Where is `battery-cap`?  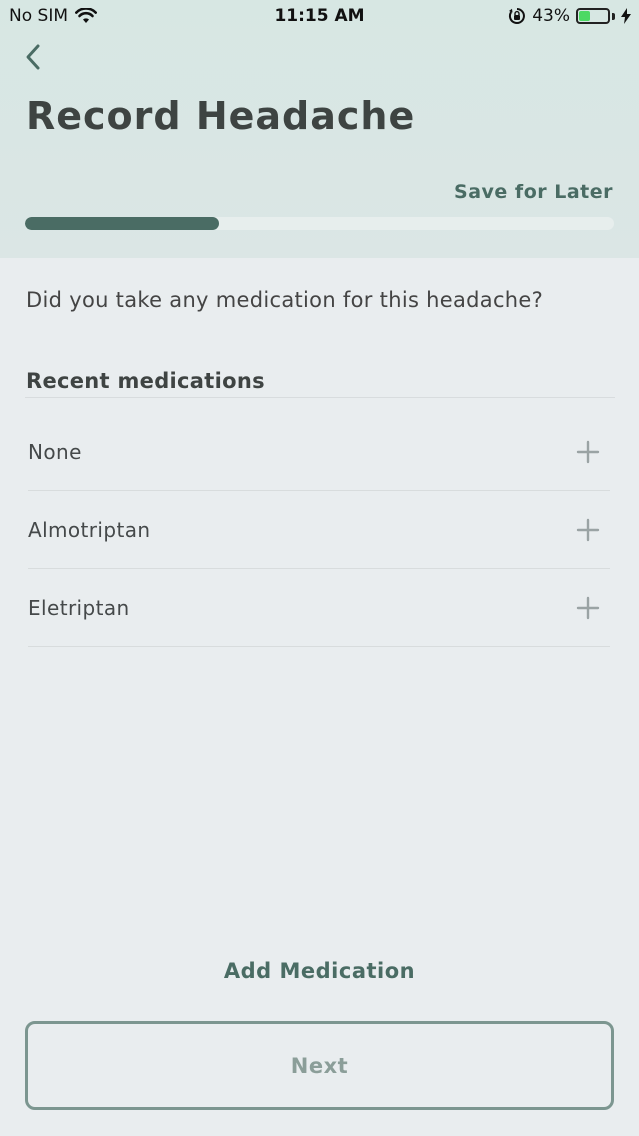 battery-cap is located at coordinates (613, 16).